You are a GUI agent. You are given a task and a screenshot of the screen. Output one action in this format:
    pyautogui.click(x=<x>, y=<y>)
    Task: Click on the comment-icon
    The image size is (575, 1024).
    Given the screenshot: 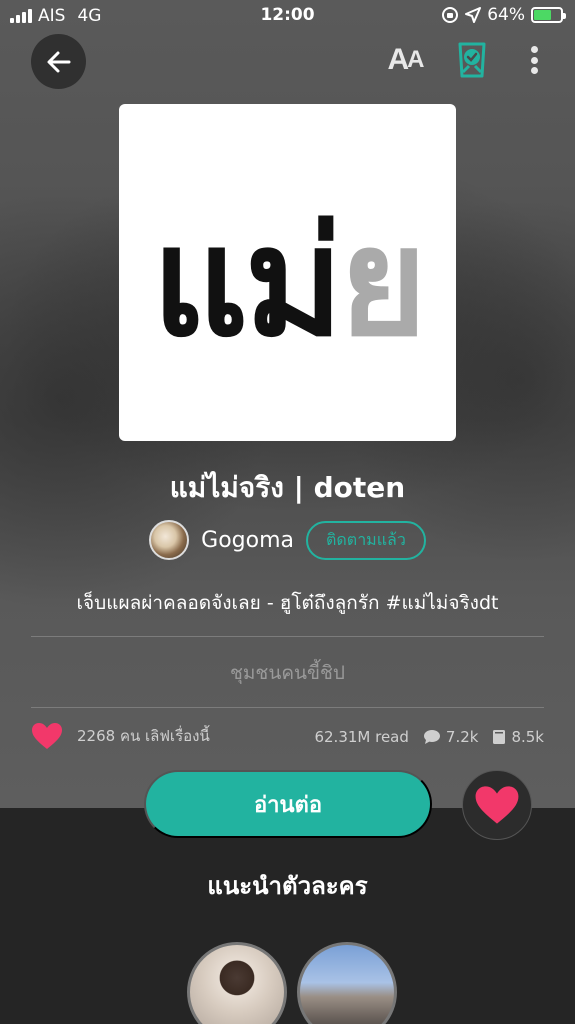 What is the action you would take?
    pyautogui.click(x=431, y=737)
    